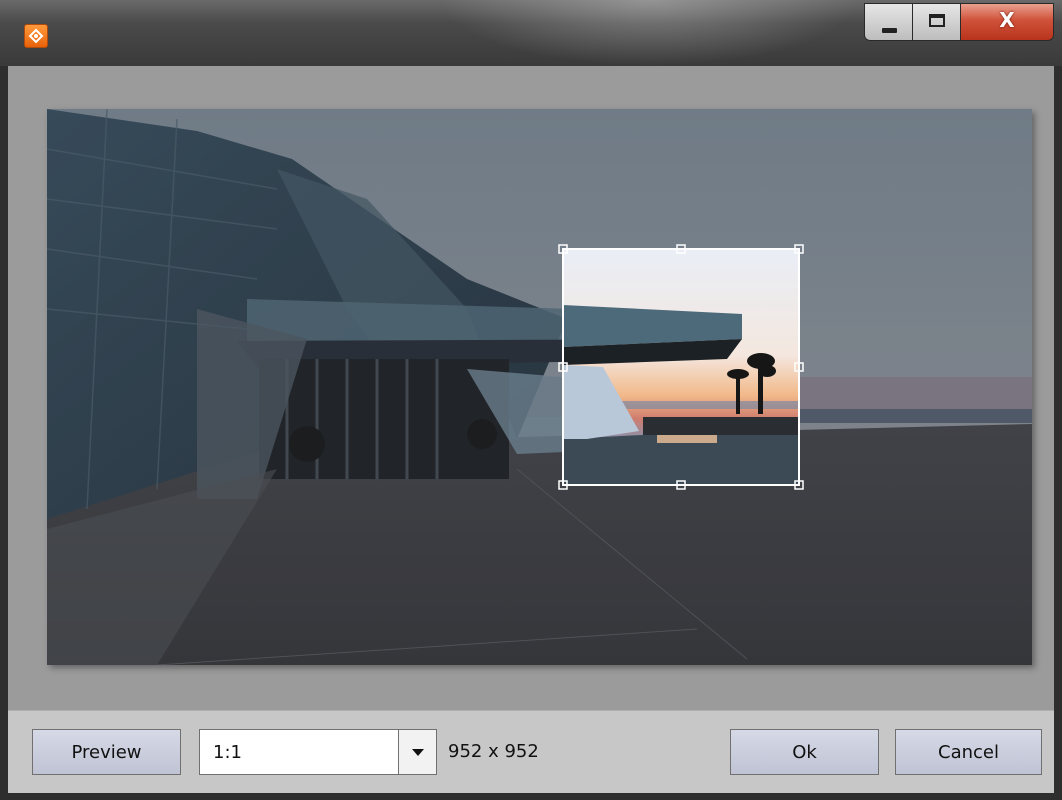 The height and width of the screenshot is (800, 1062). What do you see at coordinates (889, 30) in the screenshot?
I see `minimize-icon` at bounding box center [889, 30].